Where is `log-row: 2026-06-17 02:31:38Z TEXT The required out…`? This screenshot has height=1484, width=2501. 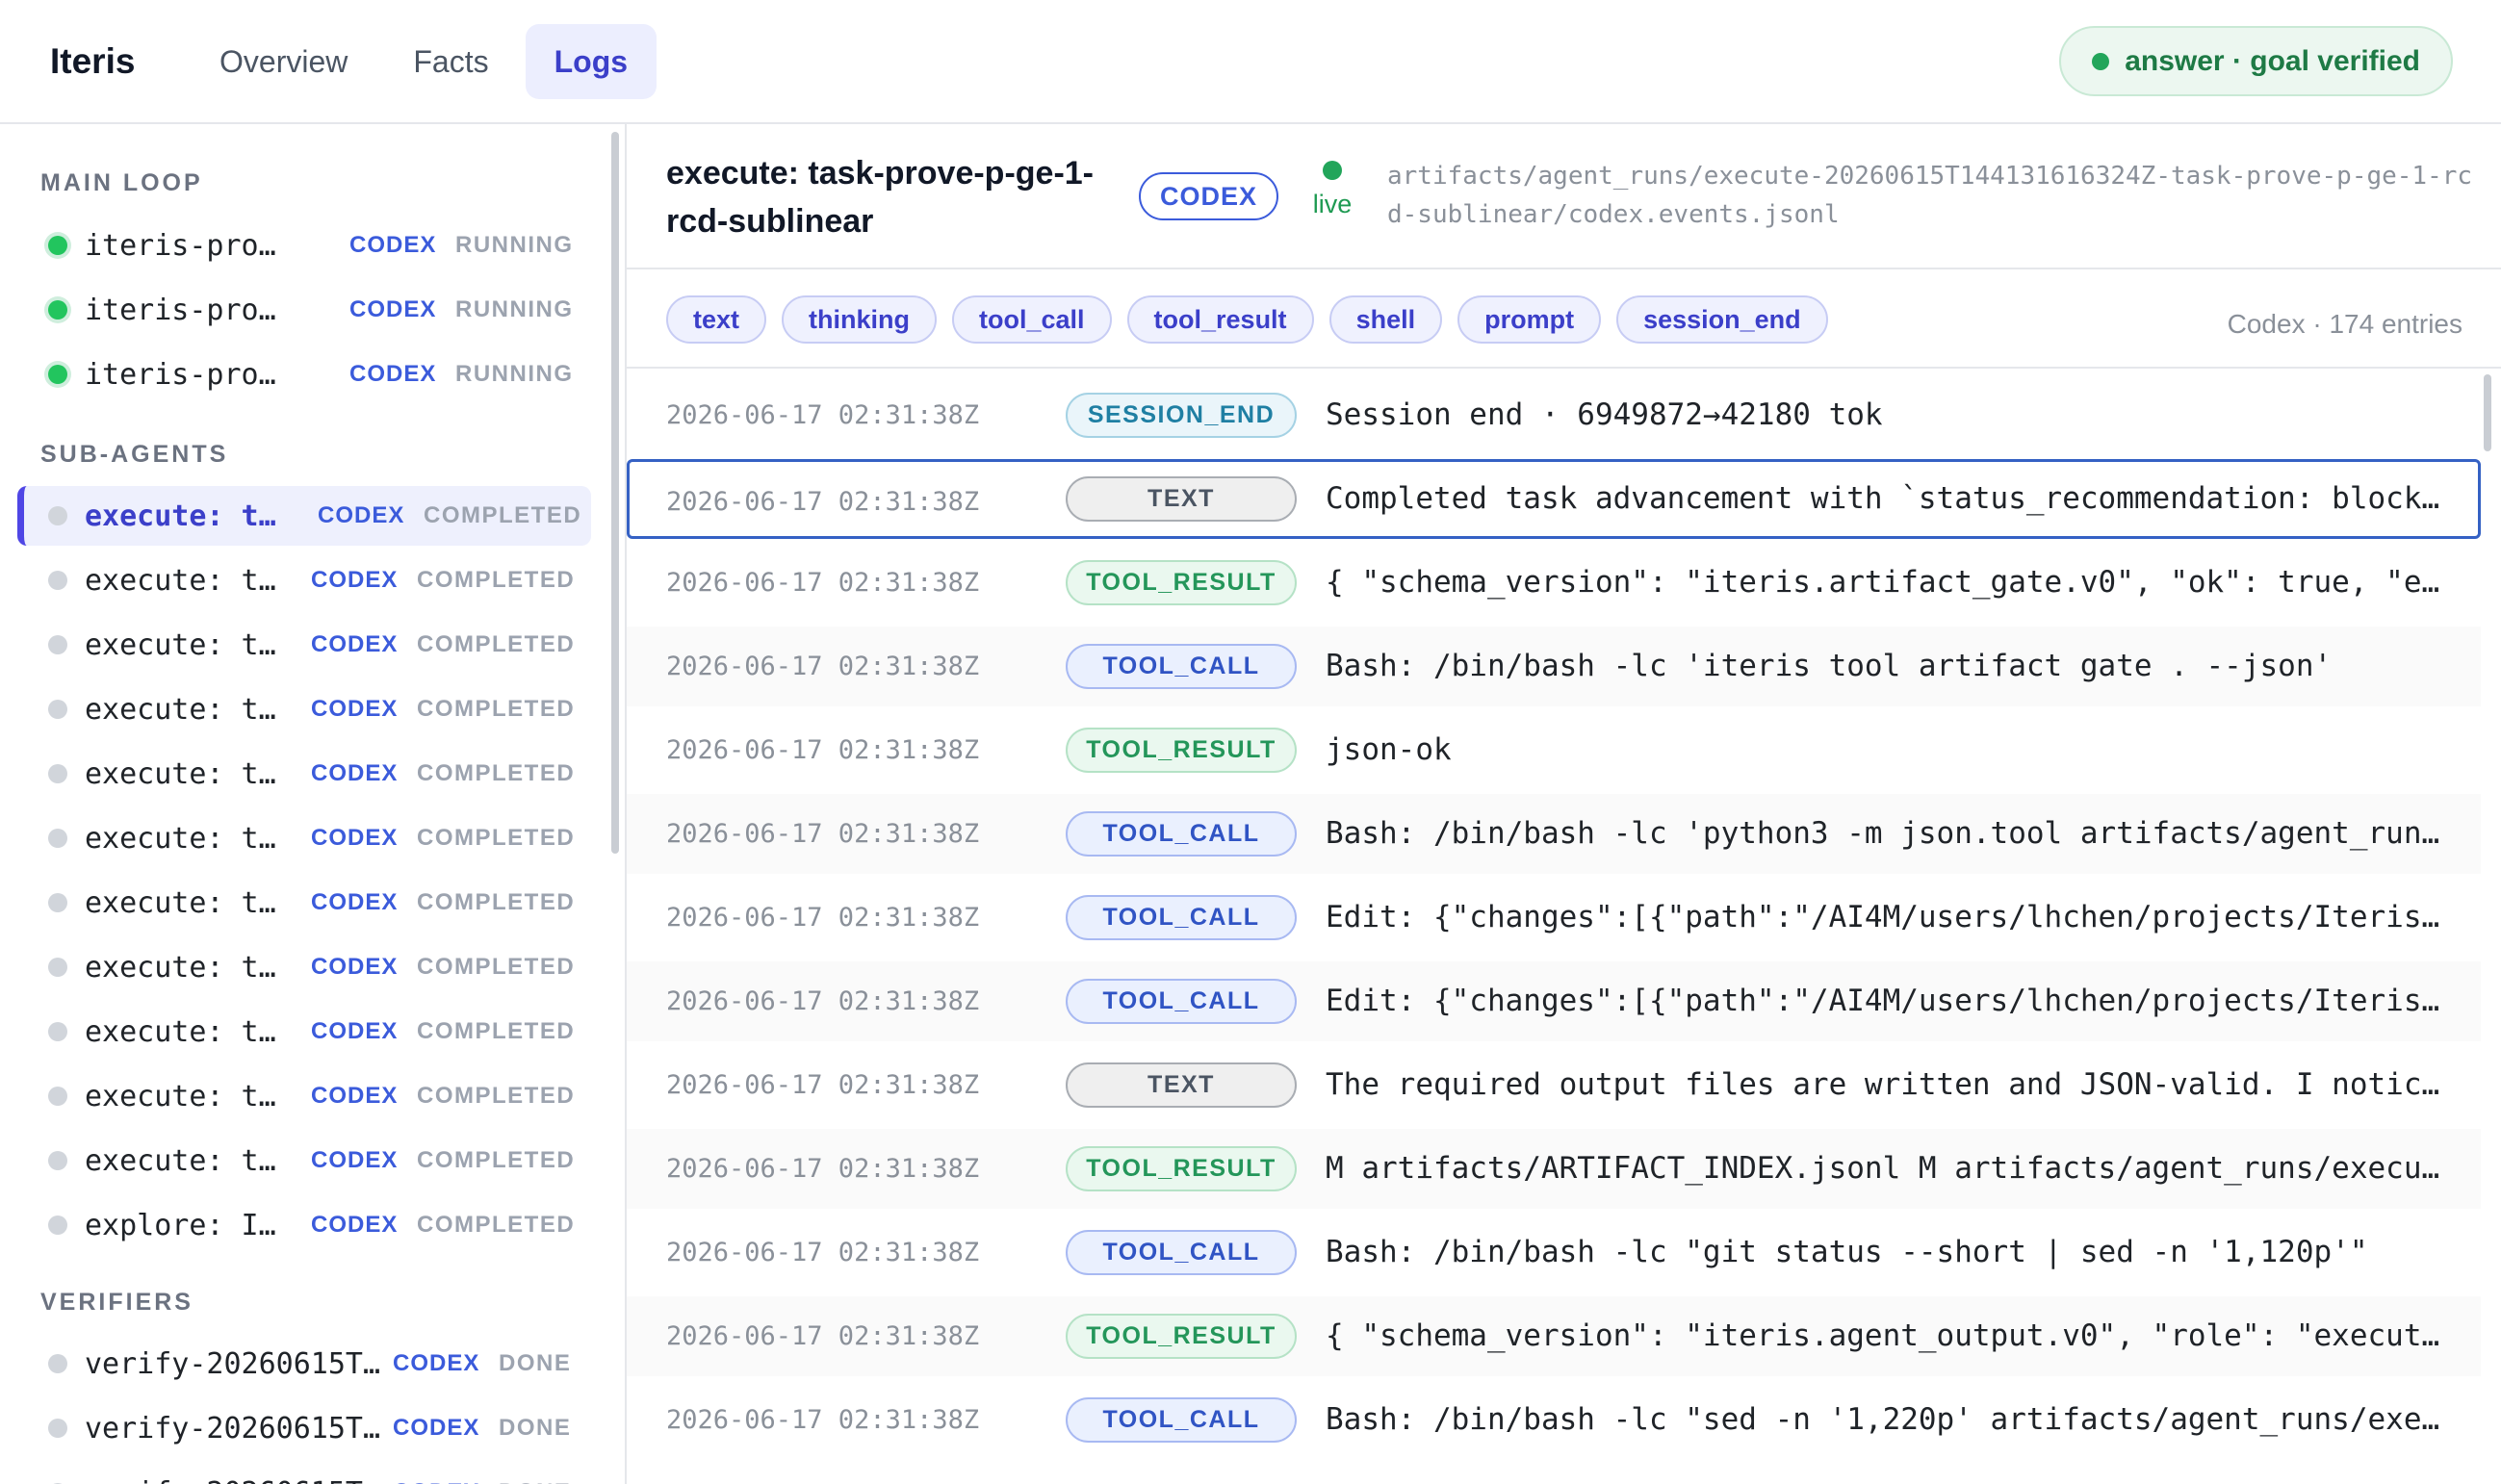 log-row: 2026-06-17 02:31:38Z TEXT The required out… is located at coordinates (1554, 1085).